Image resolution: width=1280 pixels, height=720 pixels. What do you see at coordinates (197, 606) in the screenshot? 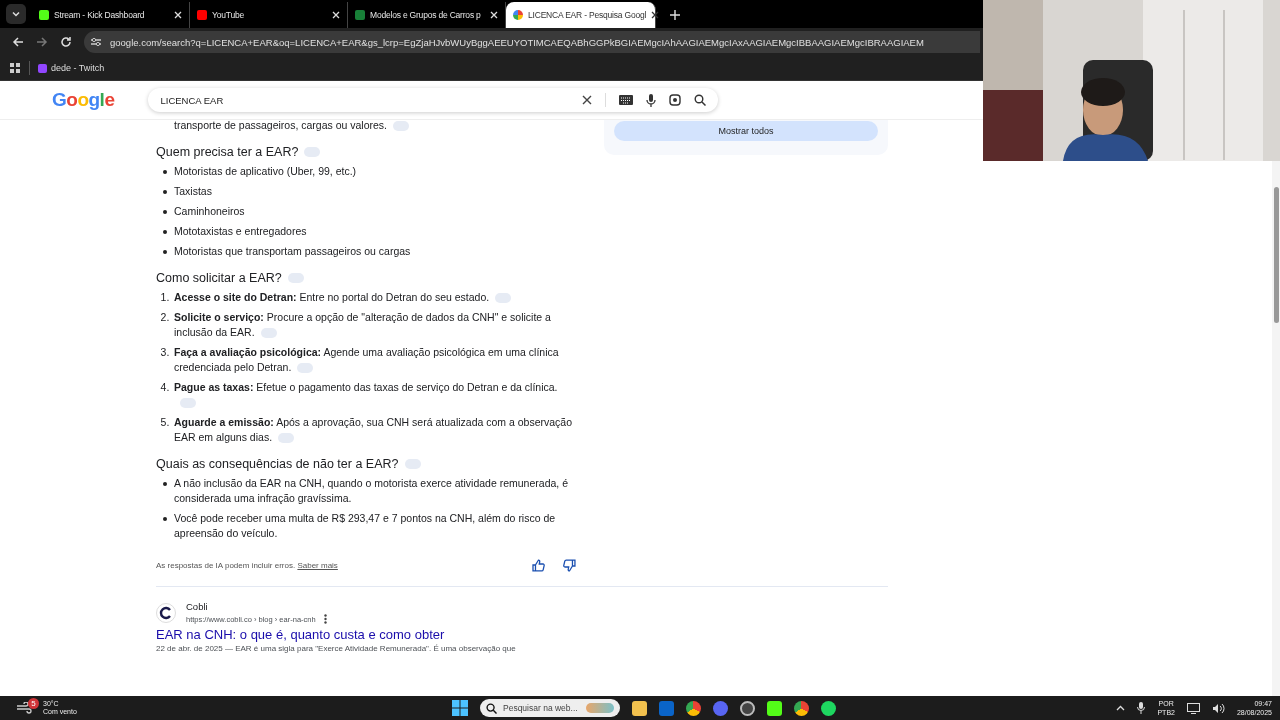
I see `site-name: Cobli` at bounding box center [197, 606].